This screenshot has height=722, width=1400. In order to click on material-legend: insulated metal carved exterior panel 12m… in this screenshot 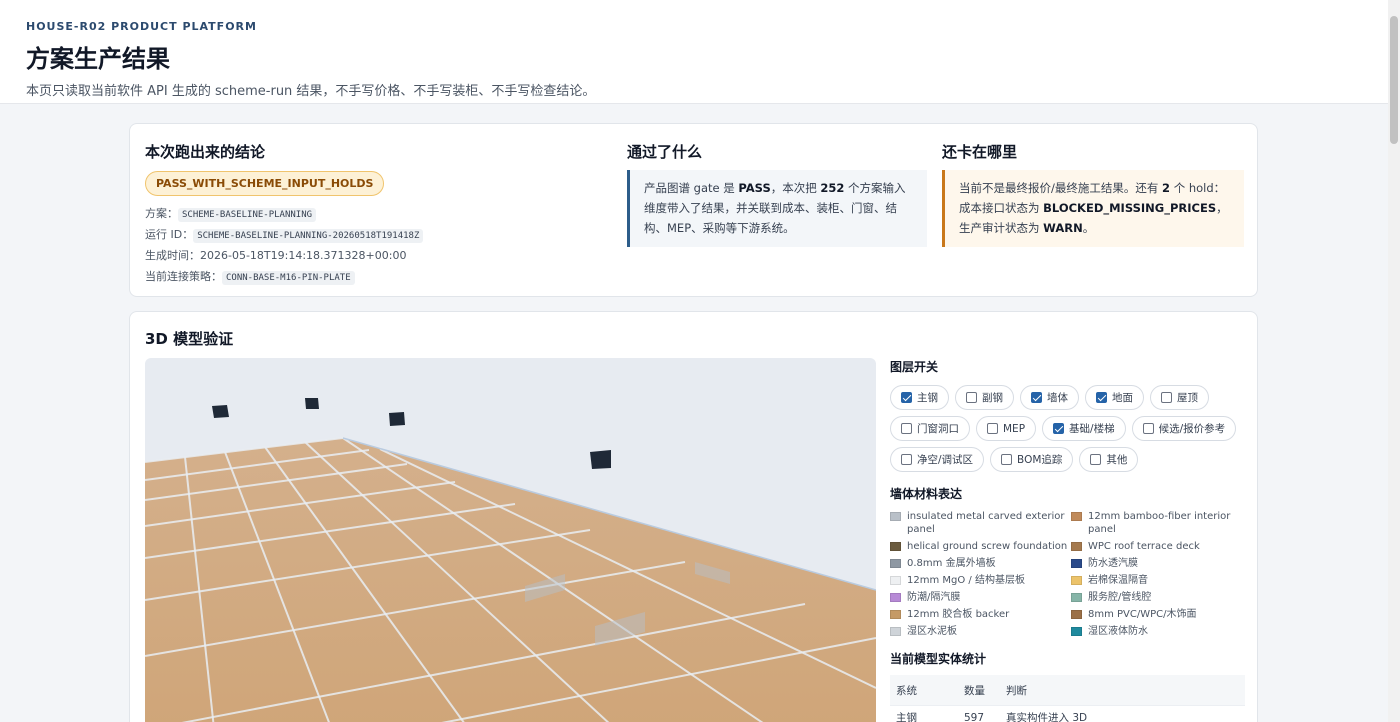, I will do `click(1067, 574)`.